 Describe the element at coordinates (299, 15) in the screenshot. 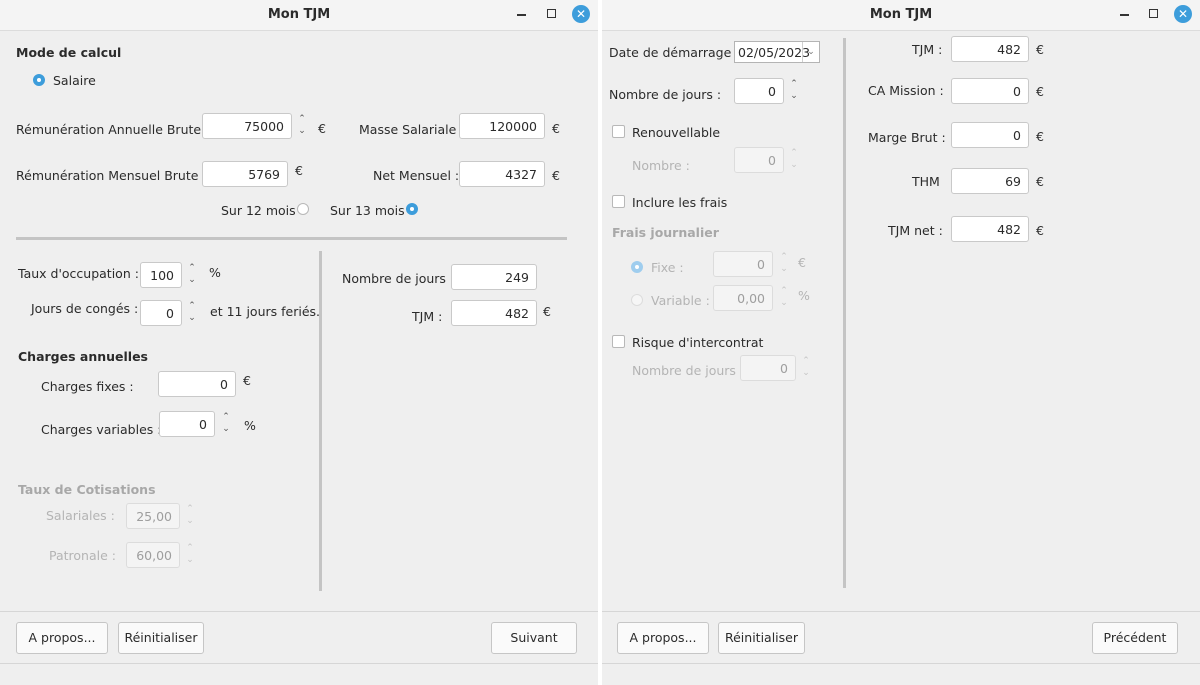

I see `title-bar: Mon TJM ✕` at that location.